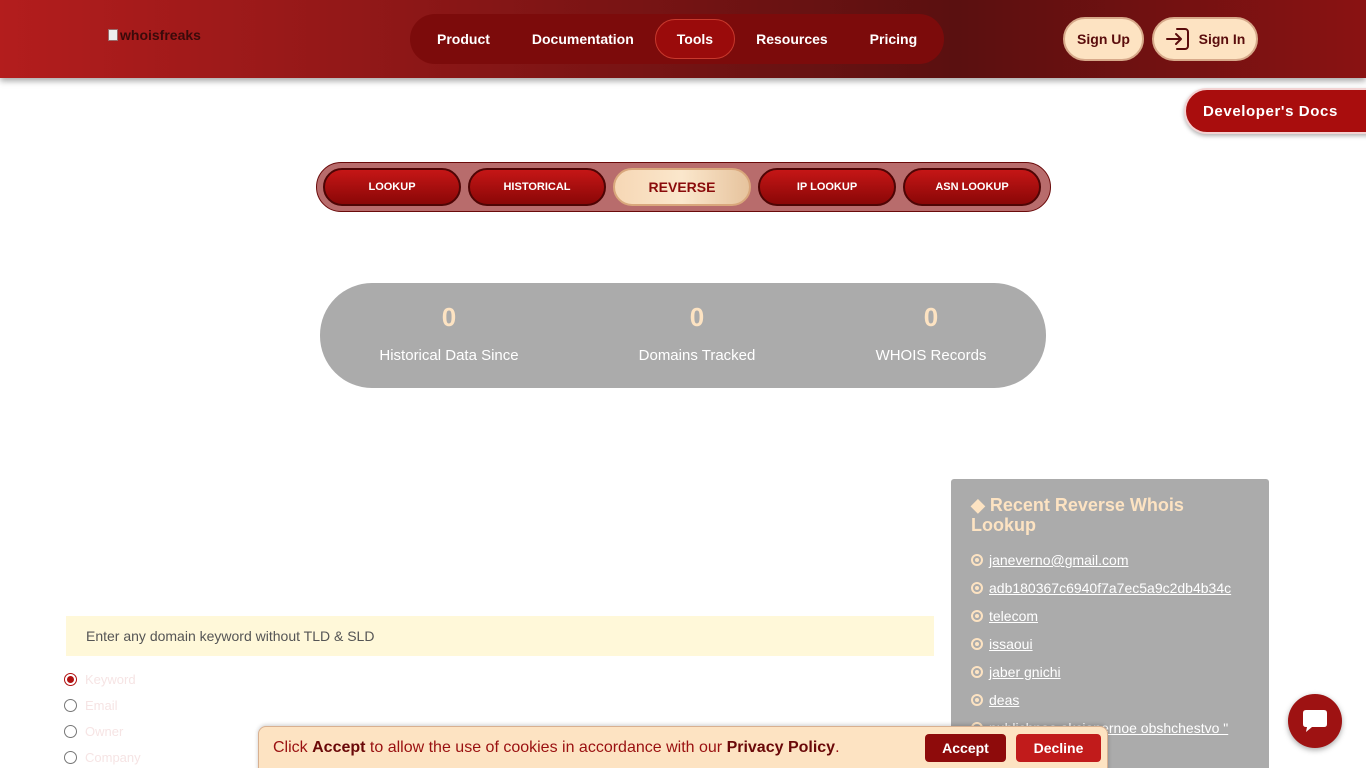  Describe the element at coordinates (781, 747) in the screenshot. I see `privacy-policy-link: Privacy Policy` at that location.